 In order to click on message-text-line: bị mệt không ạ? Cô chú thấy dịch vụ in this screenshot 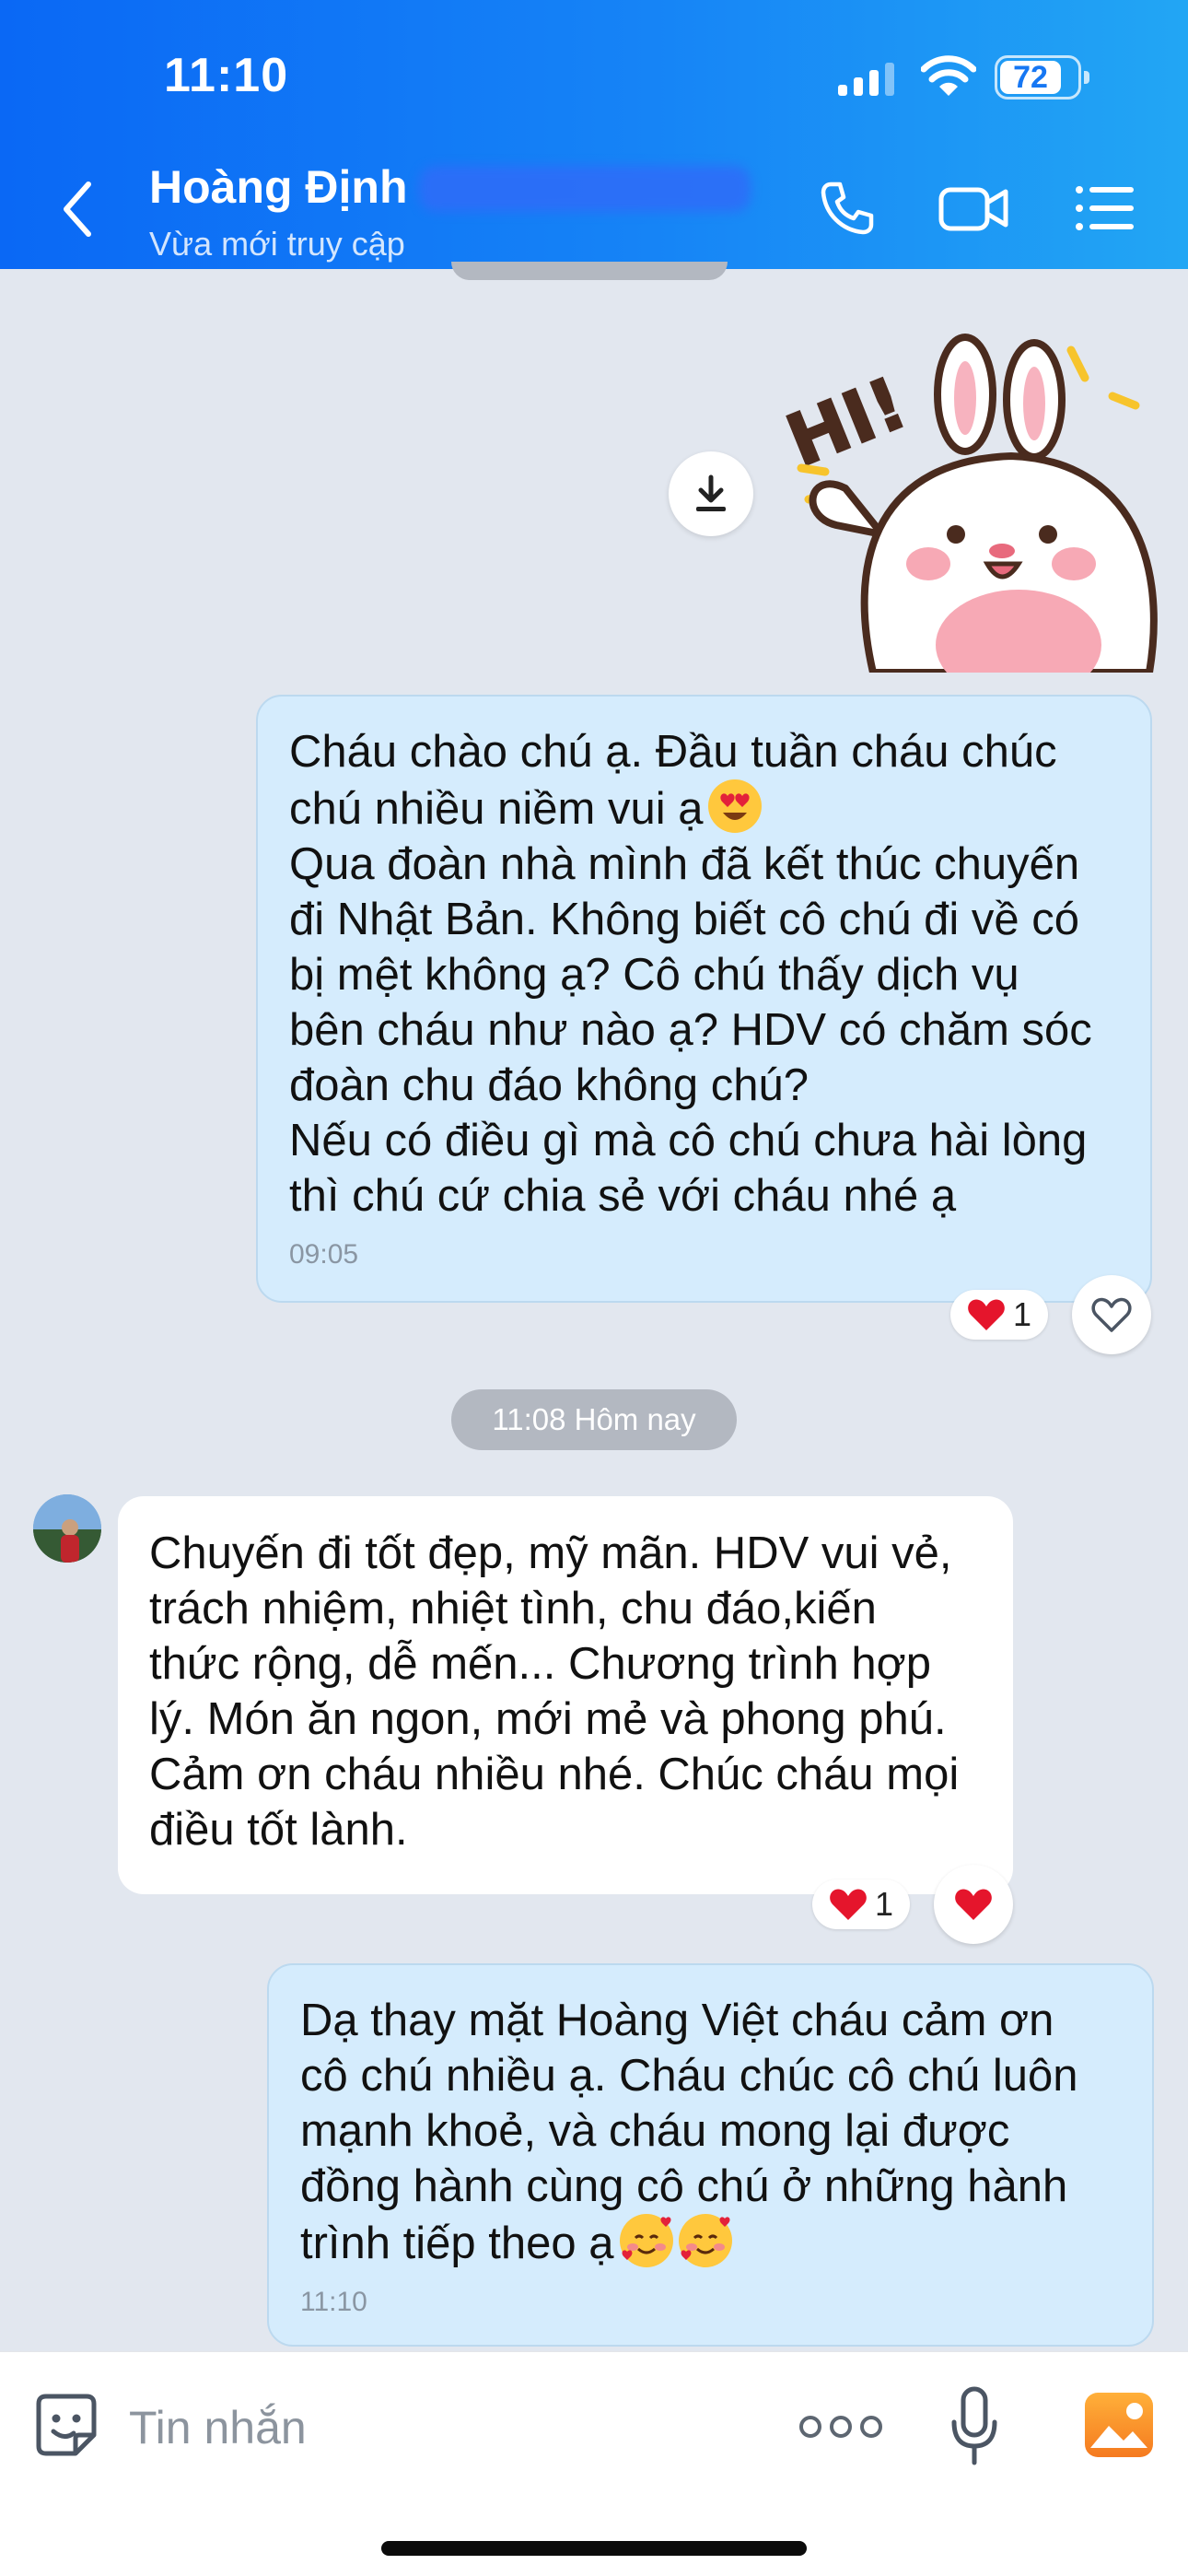, I will do `click(654, 975)`.